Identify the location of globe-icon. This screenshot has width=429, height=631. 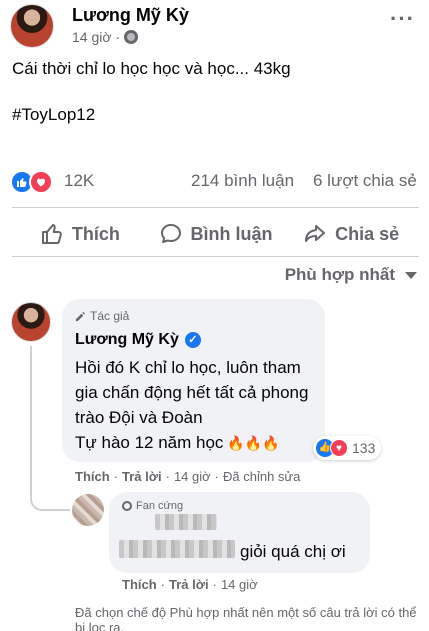
(131, 37).